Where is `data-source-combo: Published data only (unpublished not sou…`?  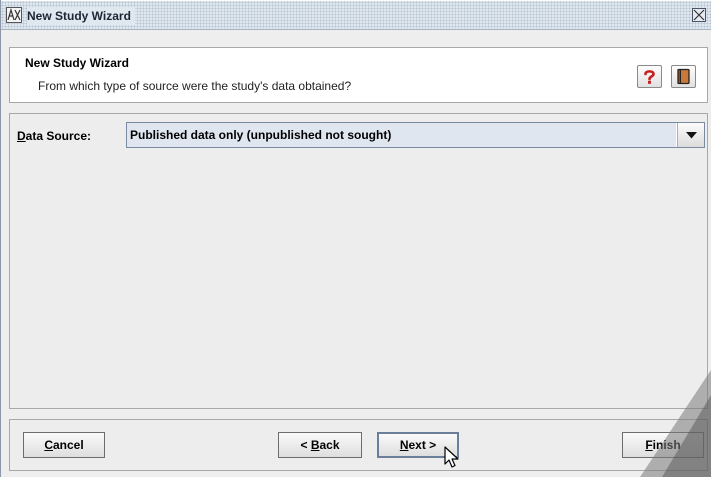 data-source-combo: Published data only (unpublished not sou… is located at coordinates (415, 135).